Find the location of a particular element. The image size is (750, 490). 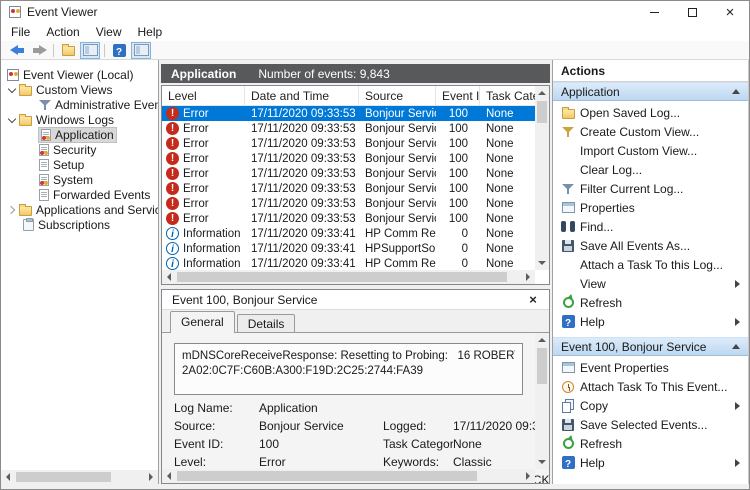

forward-button is located at coordinates (39, 50).